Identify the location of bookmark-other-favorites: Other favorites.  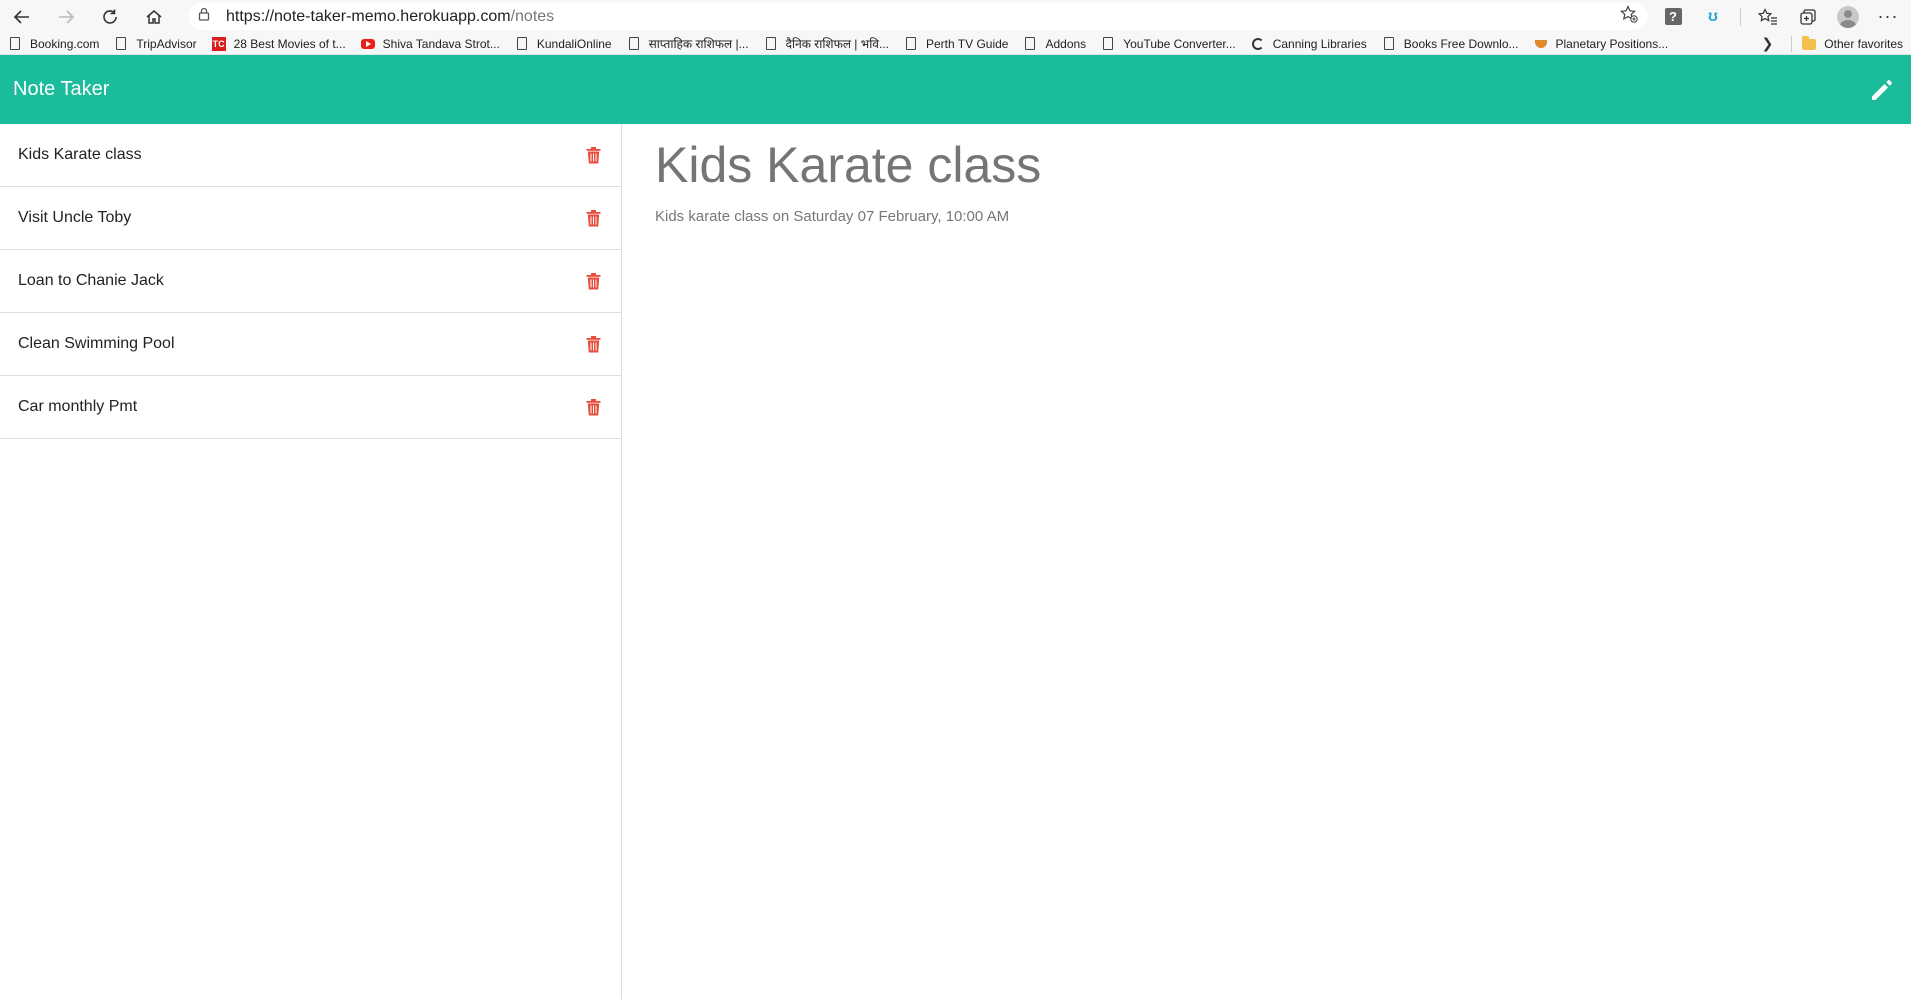
(1852, 43).